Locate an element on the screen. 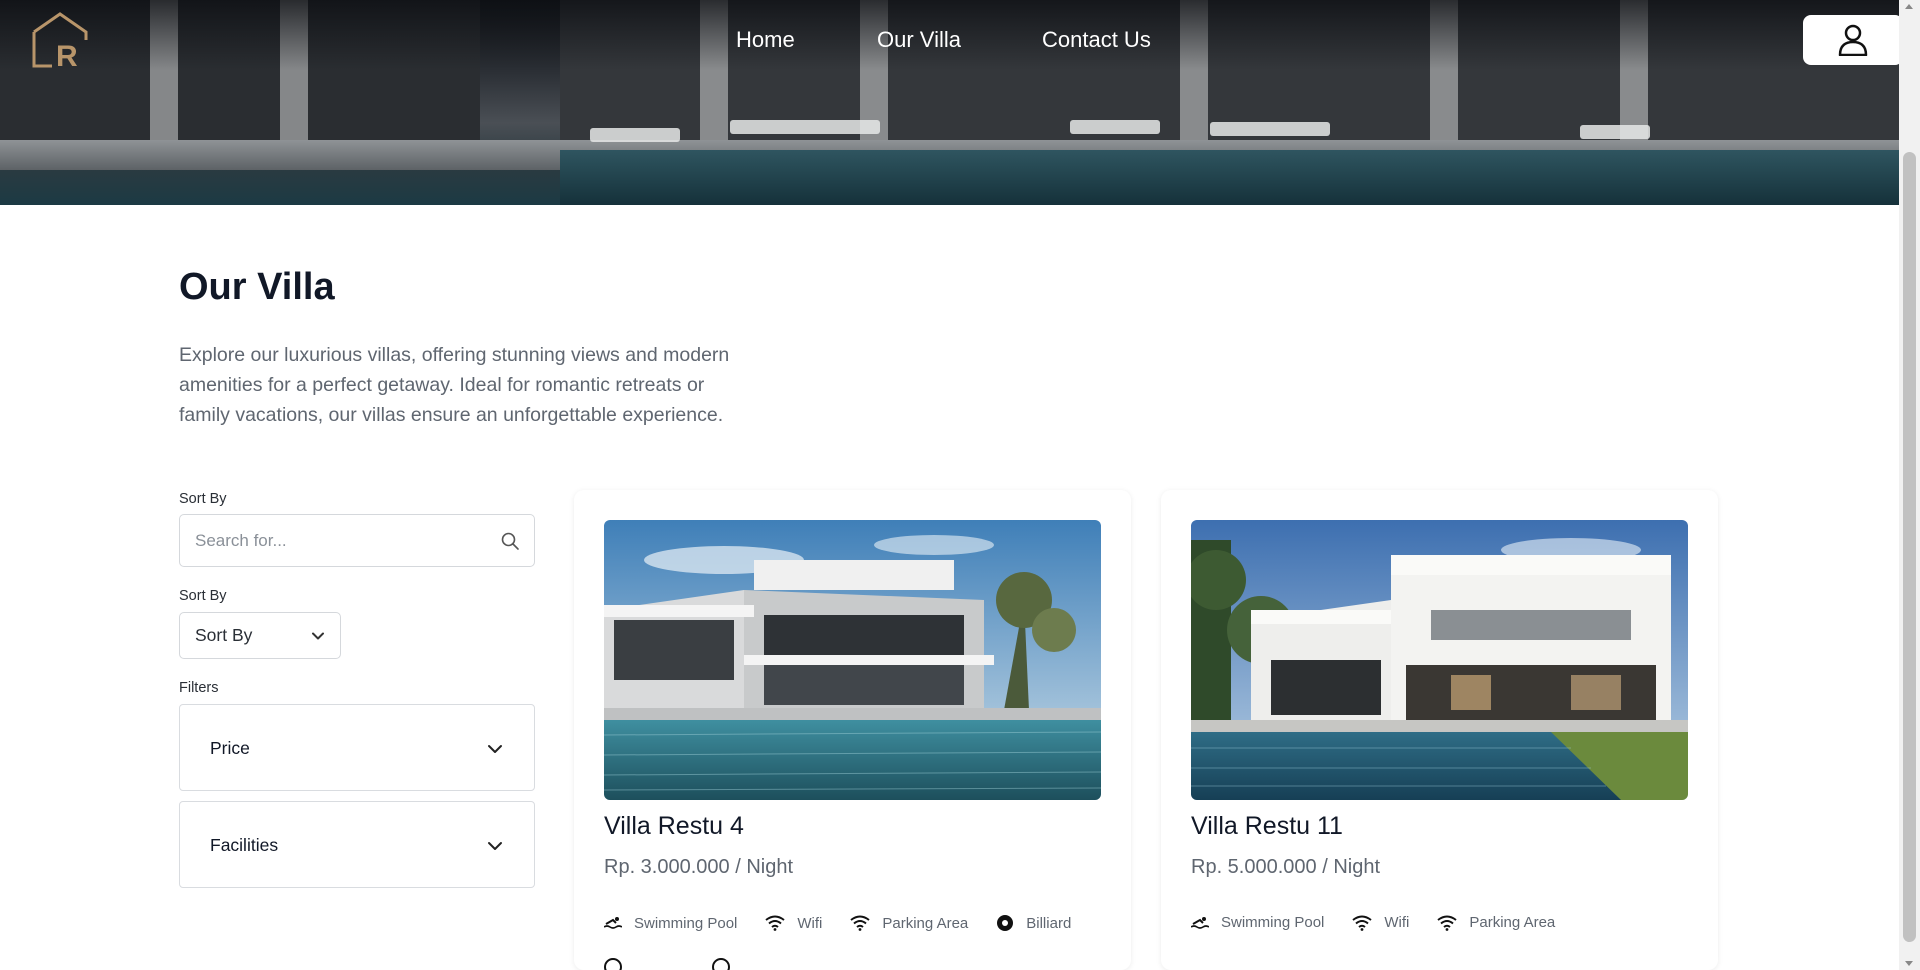 This screenshot has height=970, width=1920. amenity-list-overflow is located at coordinates (667, 964).